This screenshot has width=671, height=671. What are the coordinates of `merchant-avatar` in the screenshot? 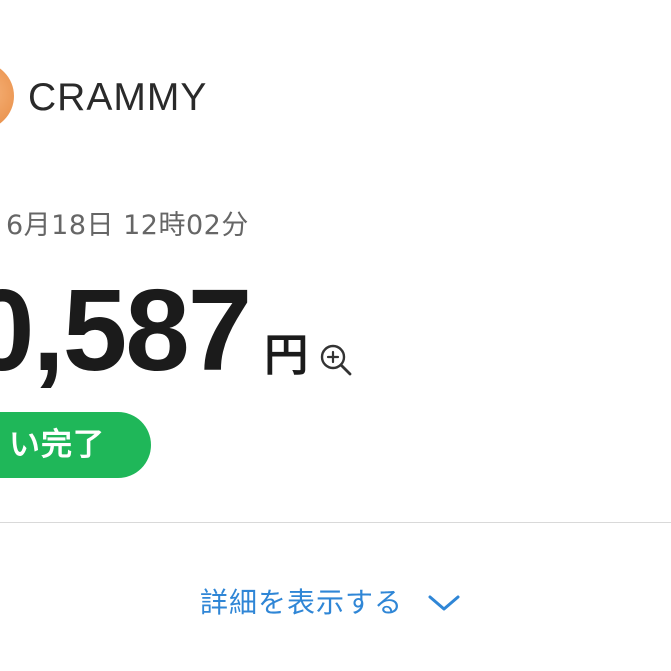 It's located at (7, 96).